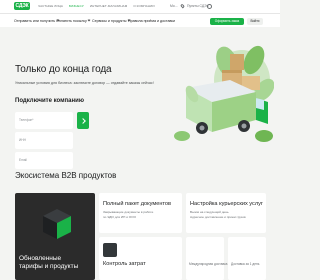  I want to click on language-globe-icon, so click(209, 6).